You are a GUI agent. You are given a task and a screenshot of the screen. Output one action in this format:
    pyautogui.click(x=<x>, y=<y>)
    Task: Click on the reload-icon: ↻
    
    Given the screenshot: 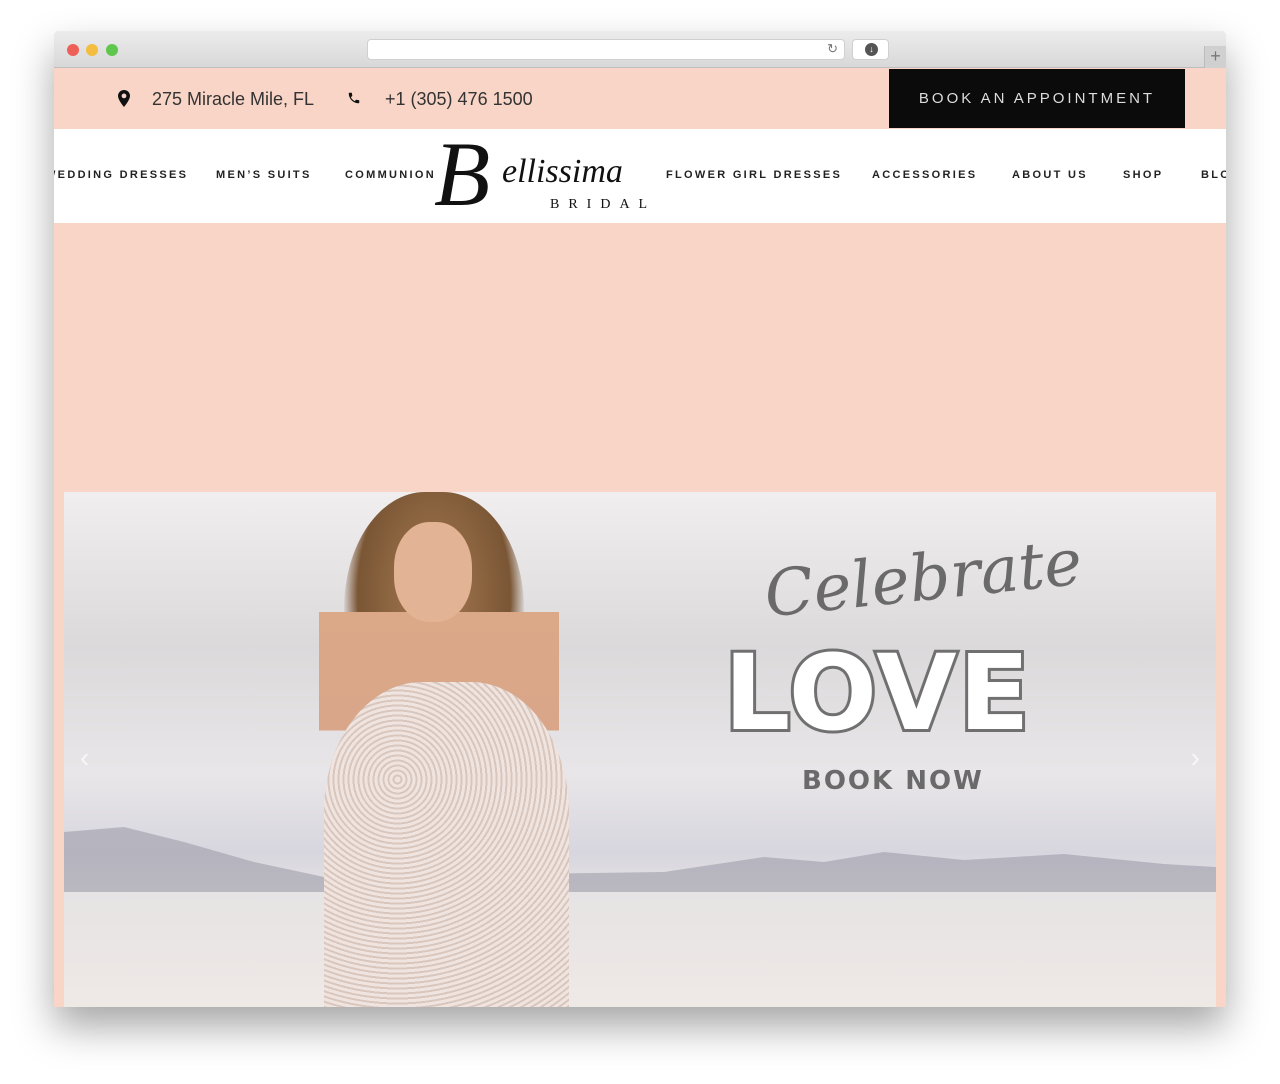 What is the action you would take?
    pyautogui.click(x=832, y=49)
    